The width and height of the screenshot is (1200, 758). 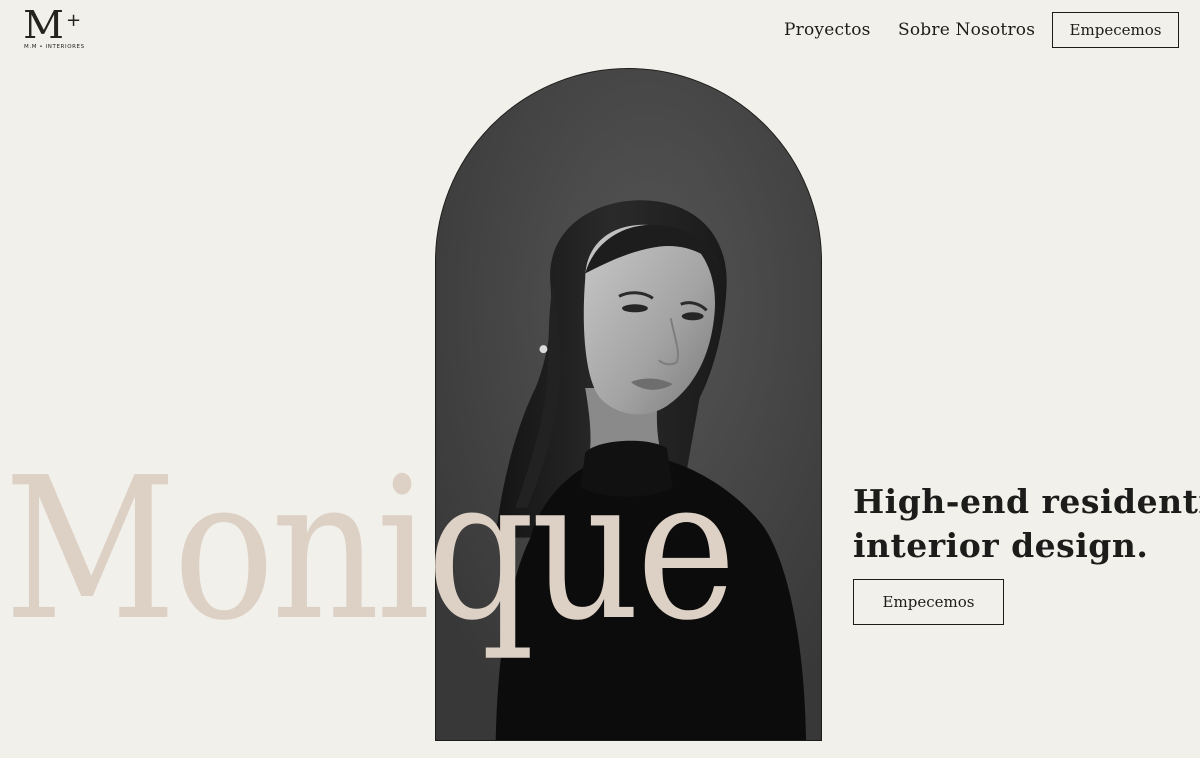 What do you see at coordinates (54, 47) in the screenshot?
I see `logo-subtitle: M.M • INTERIORES` at bounding box center [54, 47].